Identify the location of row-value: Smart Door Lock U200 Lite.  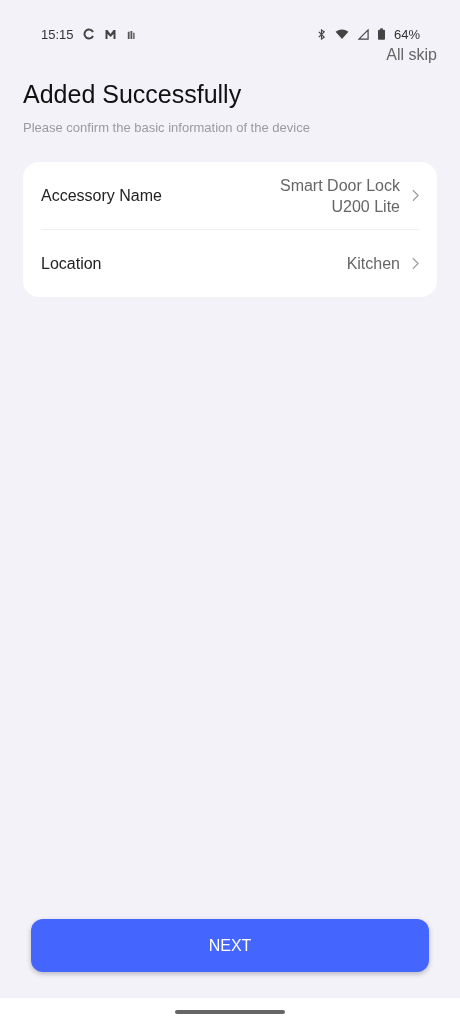
(339, 196).